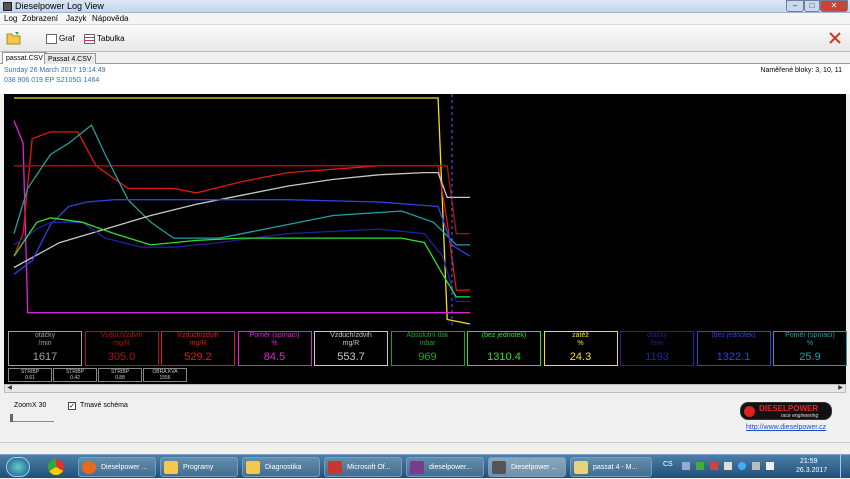 The width and height of the screenshot is (850, 479). What do you see at coordinates (801, 70) in the screenshot?
I see `measured-blocks: Naměřené bloky: 3, 10, 11` at bounding box center [801, 70].